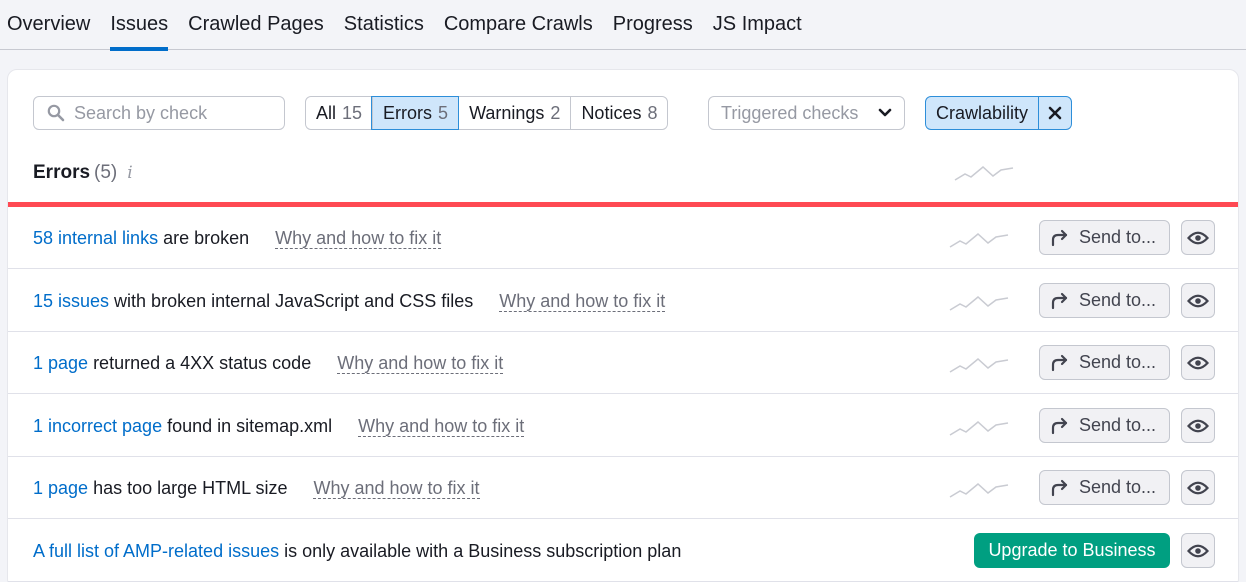 Image resolution: width=1246 pixels, height=582 pixels. I want to click on issue-link: 58 internal links, so click(95, 238).